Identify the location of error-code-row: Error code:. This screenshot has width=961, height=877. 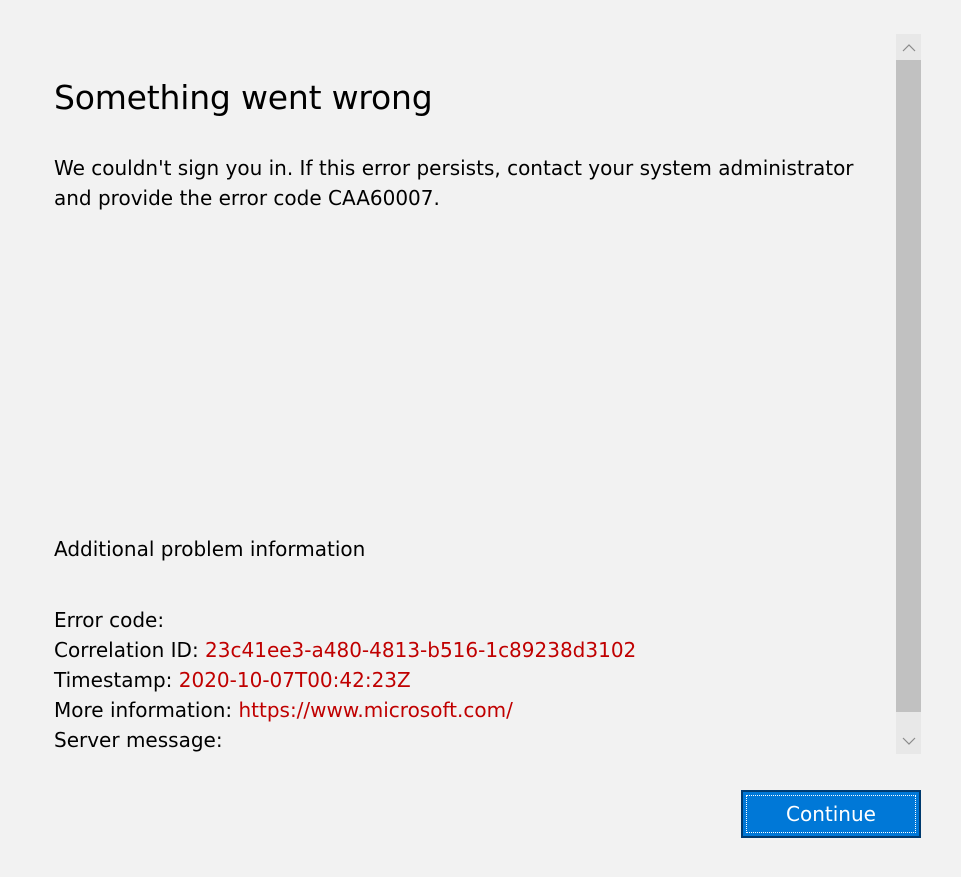
(345, 620).